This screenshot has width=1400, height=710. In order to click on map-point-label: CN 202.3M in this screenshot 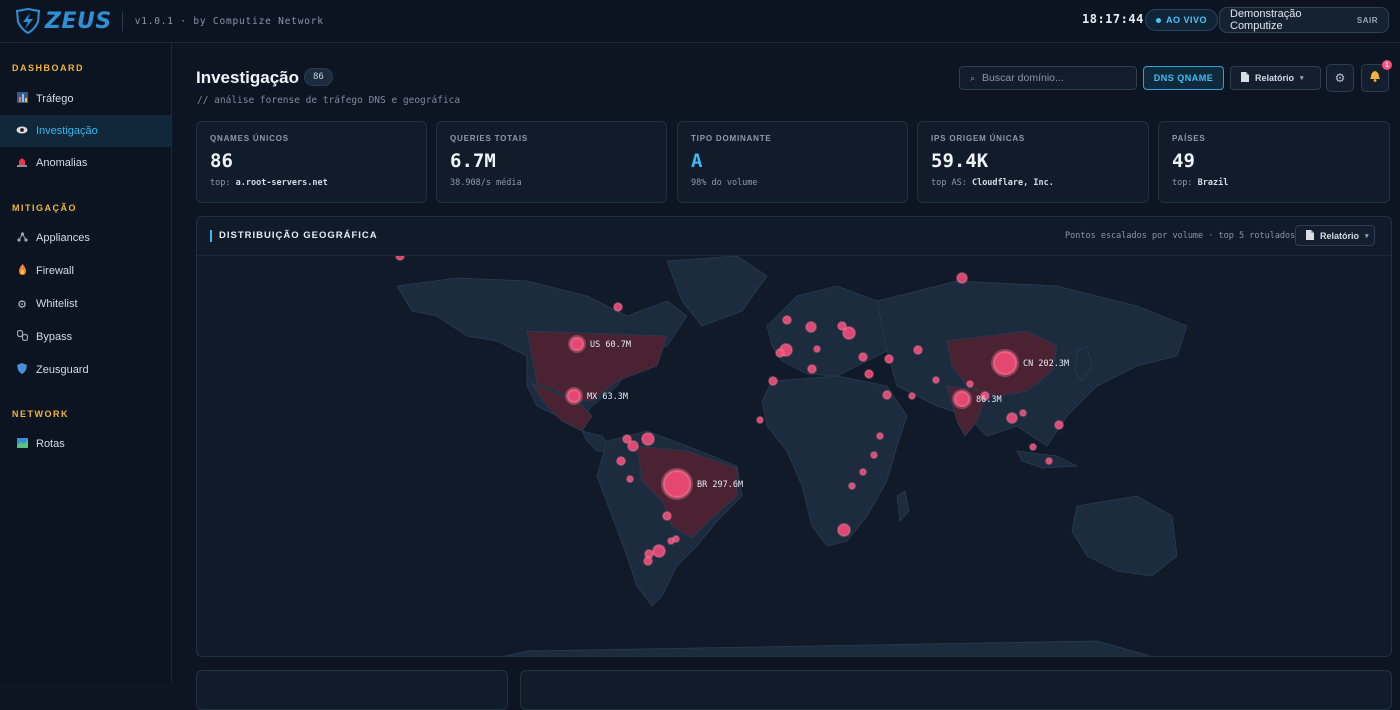, I will do `click(1046, 364)`.